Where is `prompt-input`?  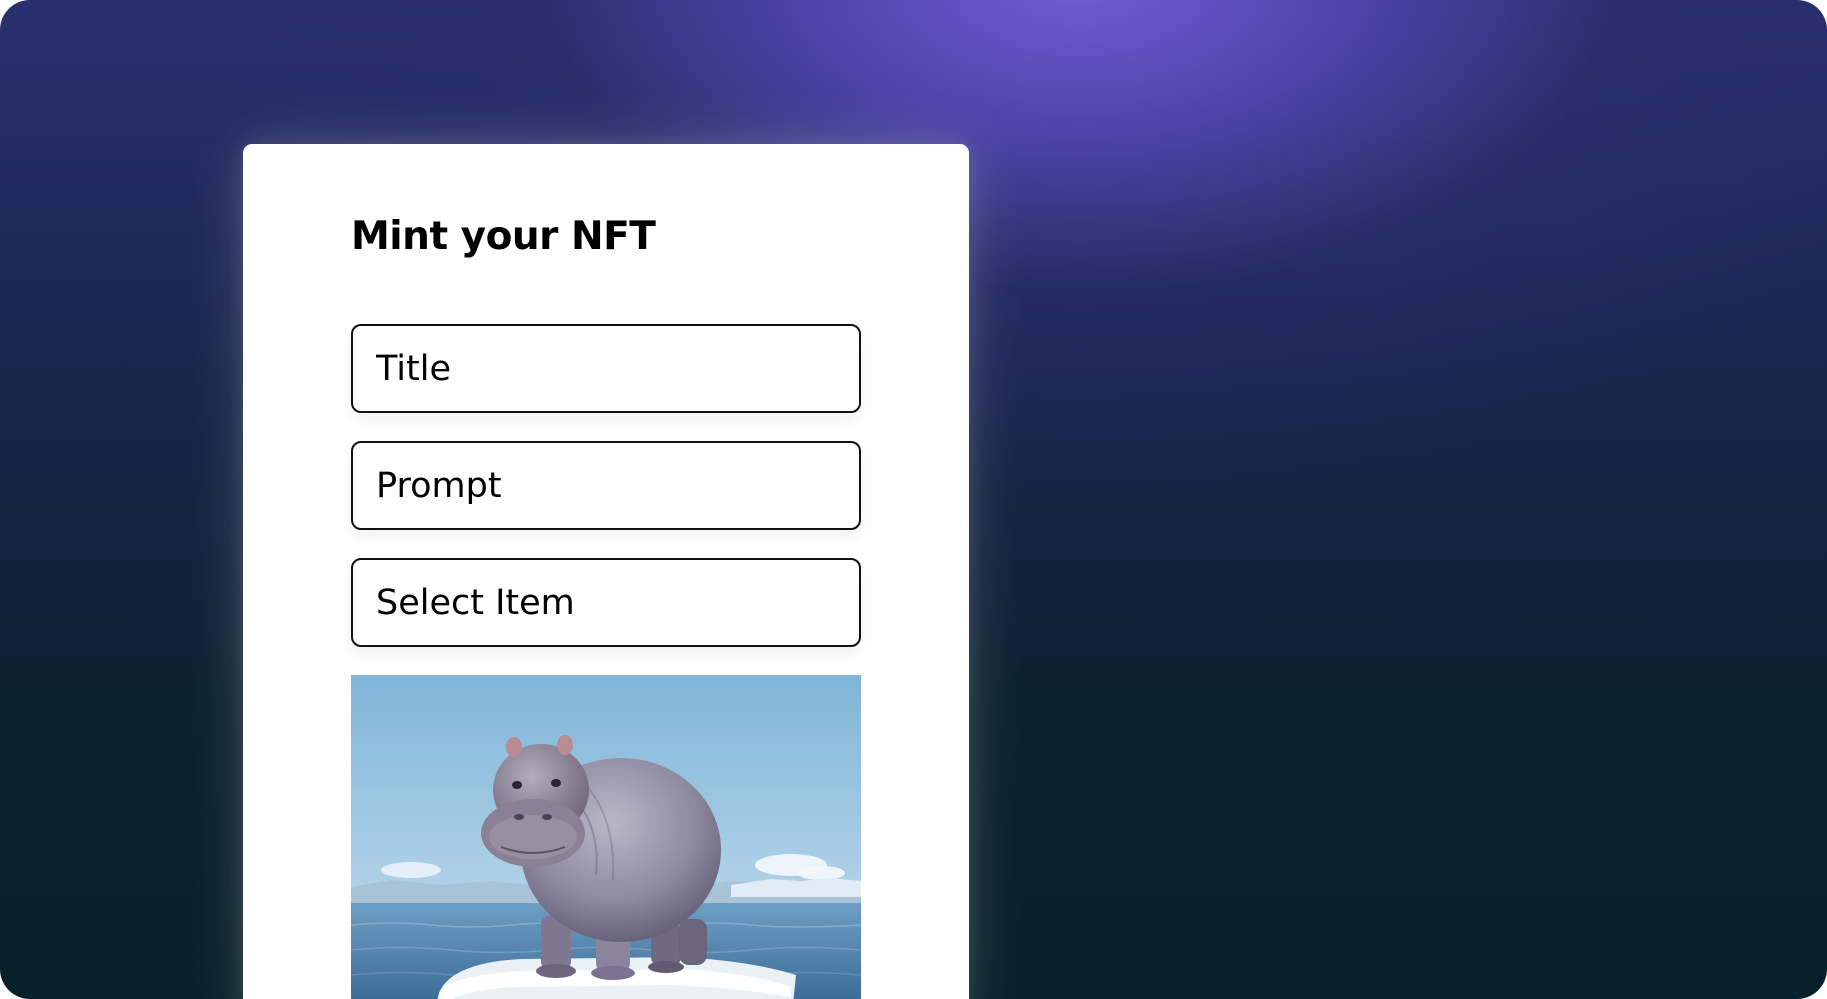 prompt-input is located at coordinates (617, 485).